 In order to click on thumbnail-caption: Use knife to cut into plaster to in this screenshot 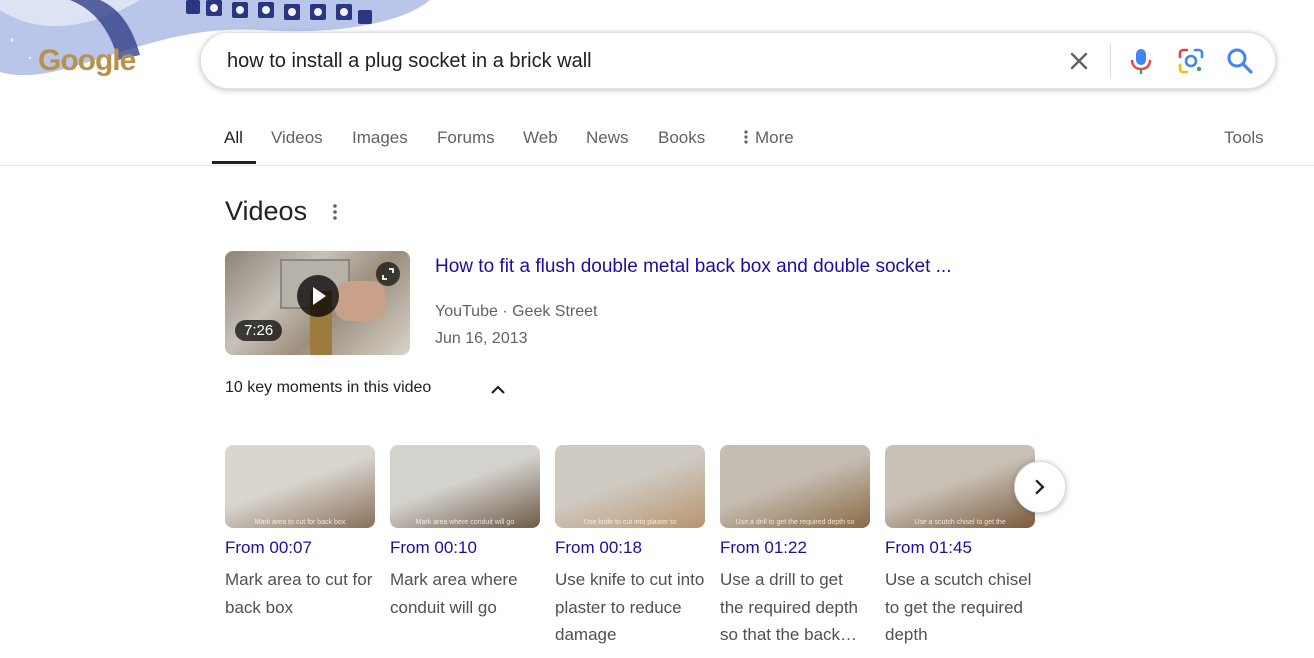, I will do `click(630, 522)`.